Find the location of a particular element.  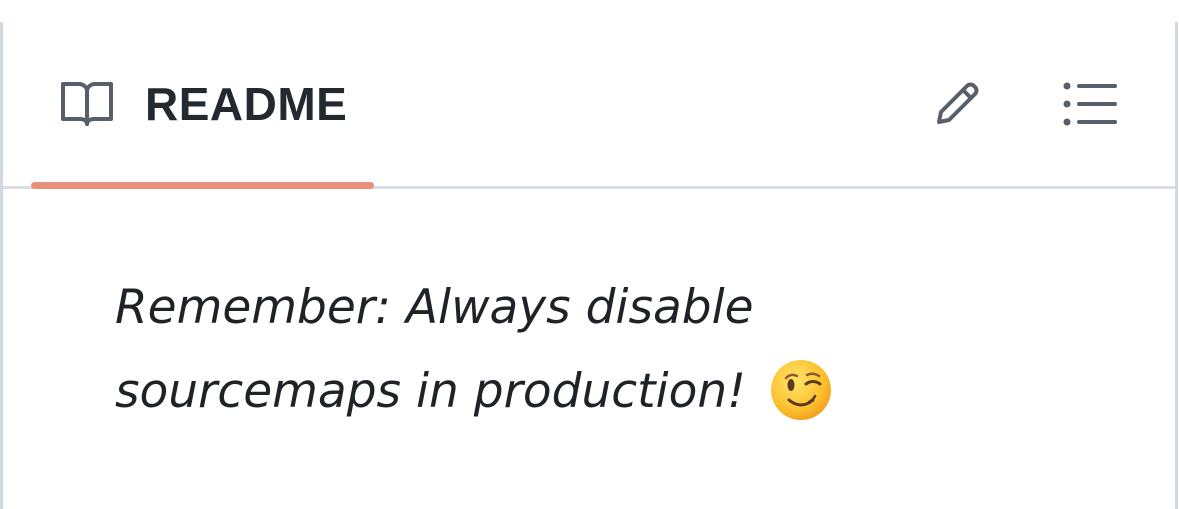

tab-active-indicator is located at coordinates (202, 185).